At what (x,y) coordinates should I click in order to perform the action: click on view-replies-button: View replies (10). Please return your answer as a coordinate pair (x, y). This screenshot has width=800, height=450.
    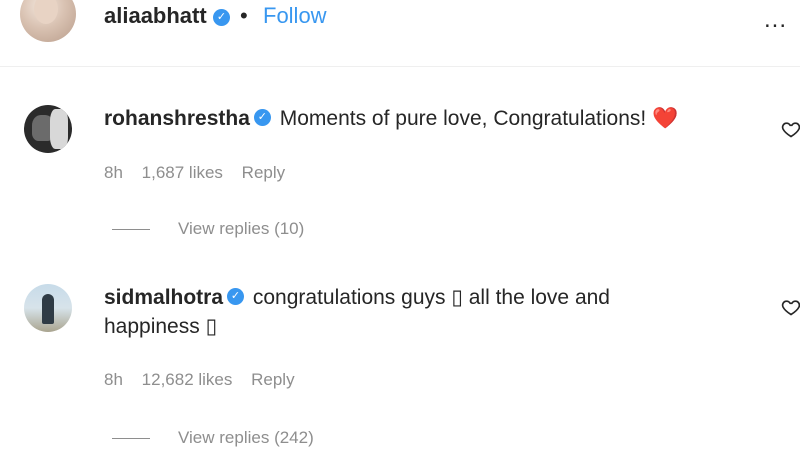
    Looking at the image, I should click on (208, 229).